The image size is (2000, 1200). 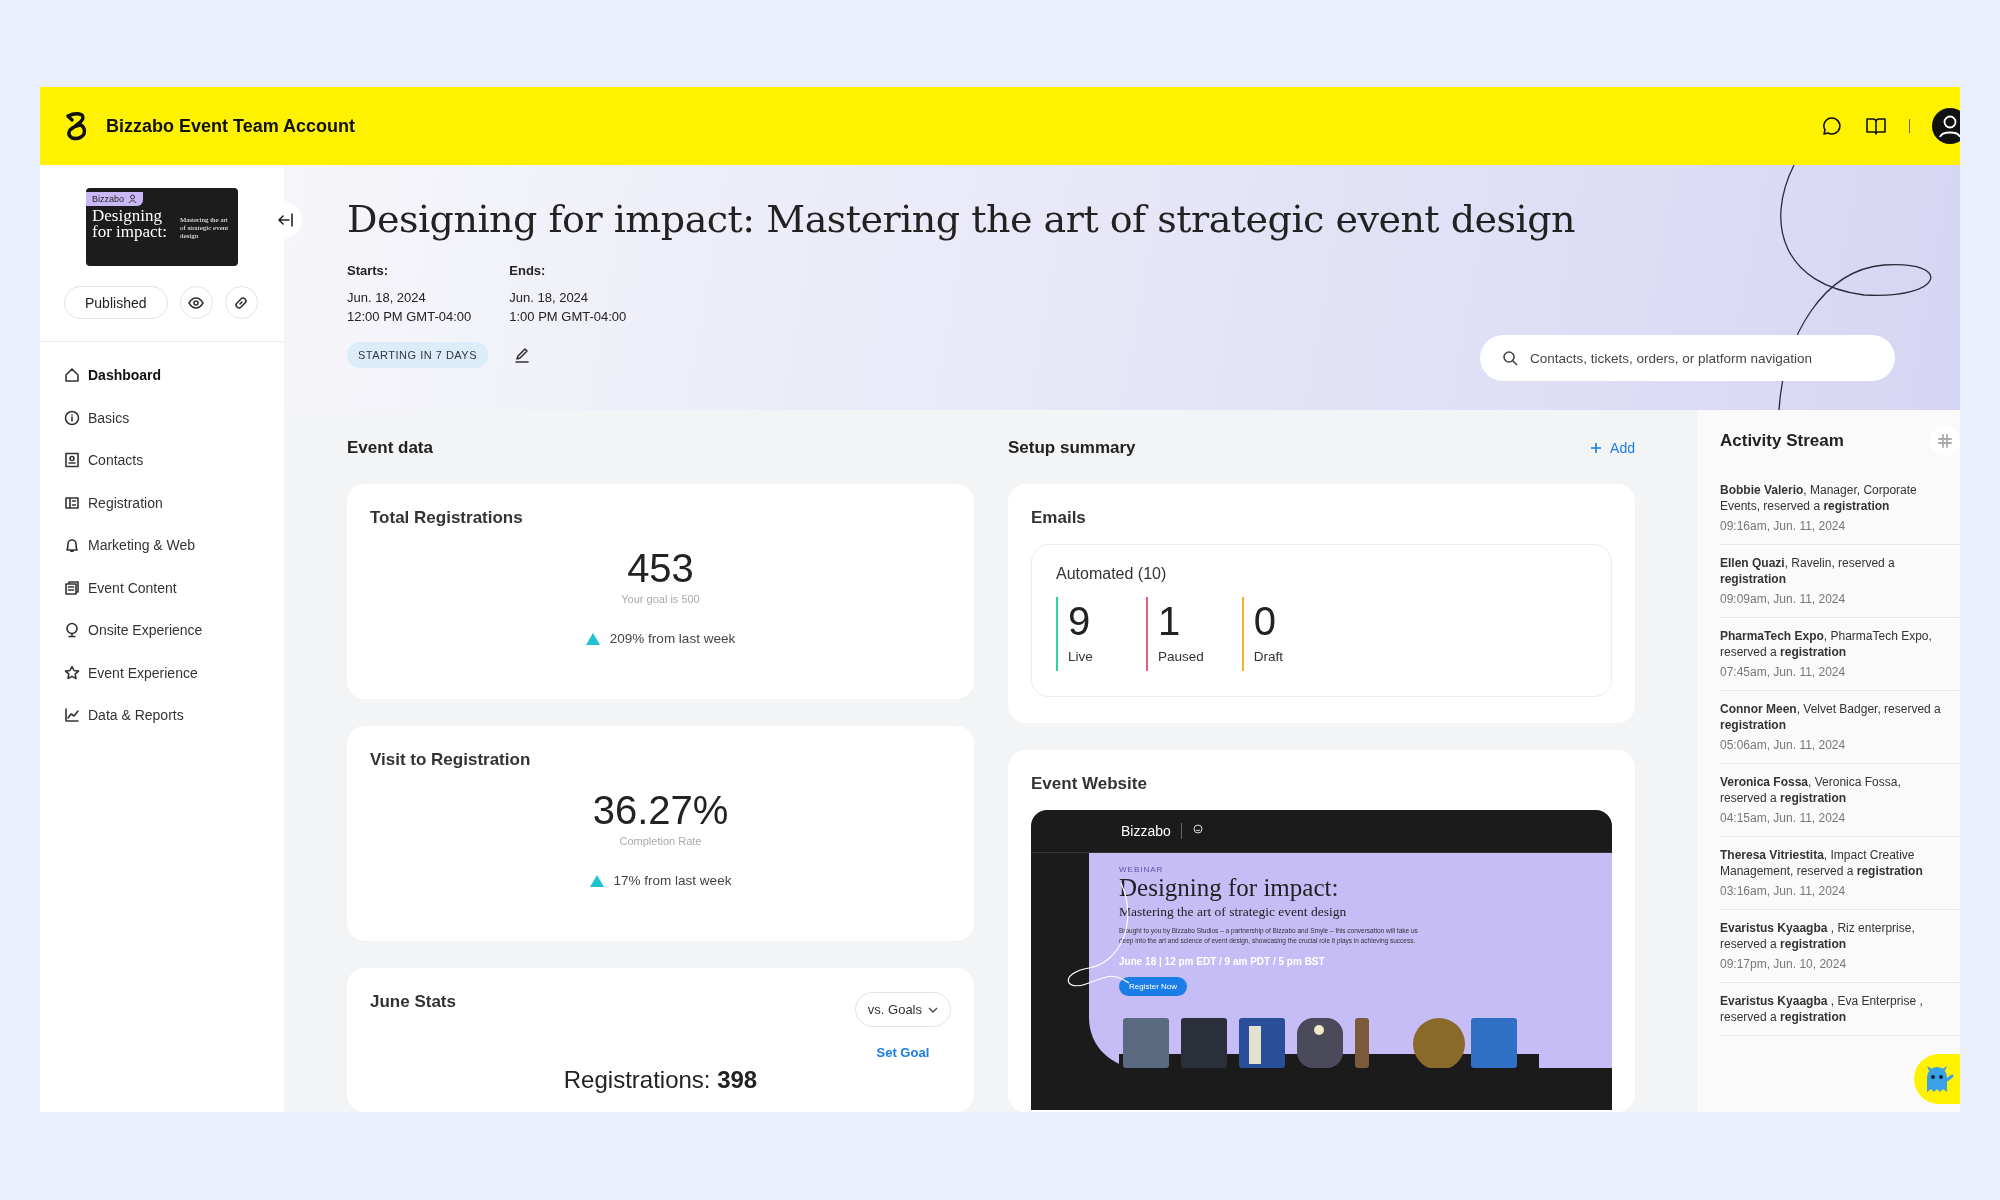 I want to click on add-link: Add, so click(x=1612, y=448).